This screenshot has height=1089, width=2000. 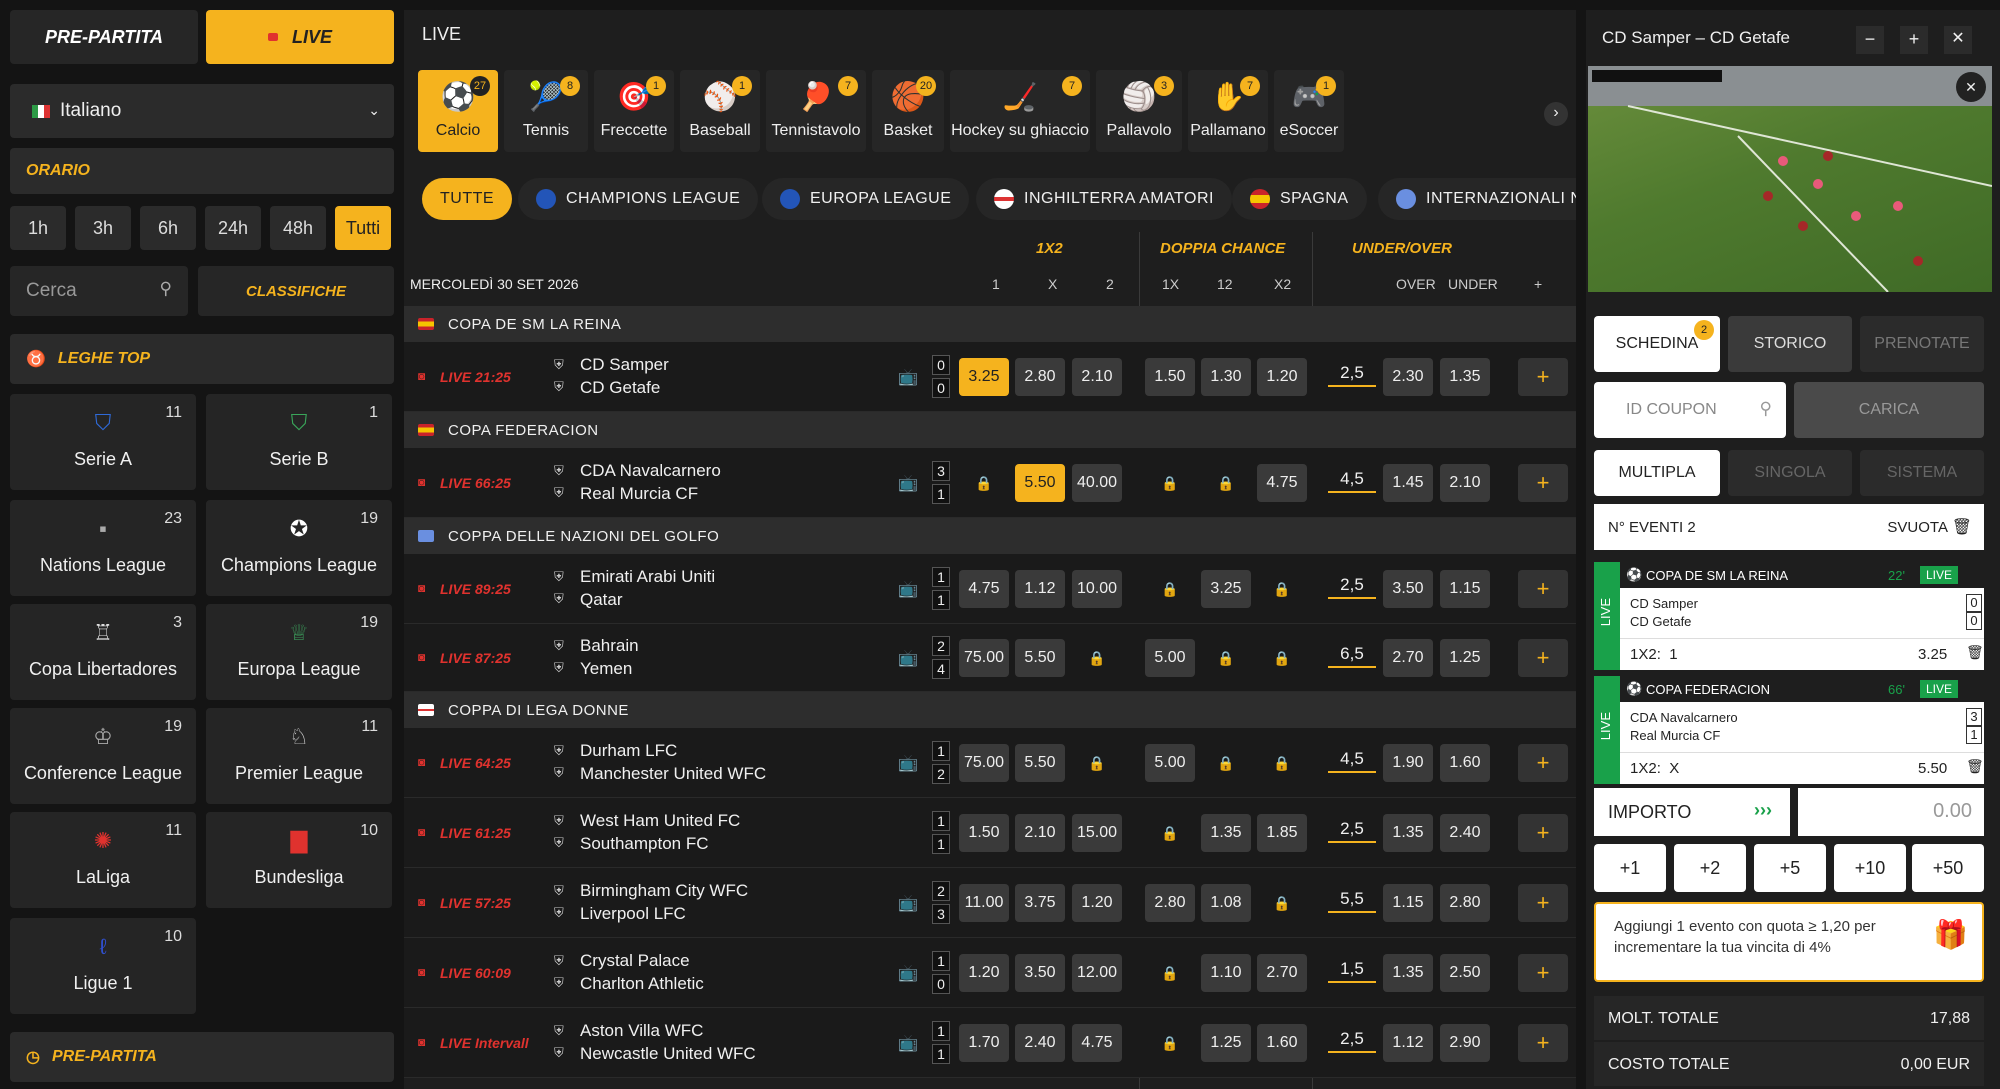 What do you see at coordinates (1917, 527) in the screenshot?
I see `svuota-button: SVUOTA` at bounding box center [1917, 527].